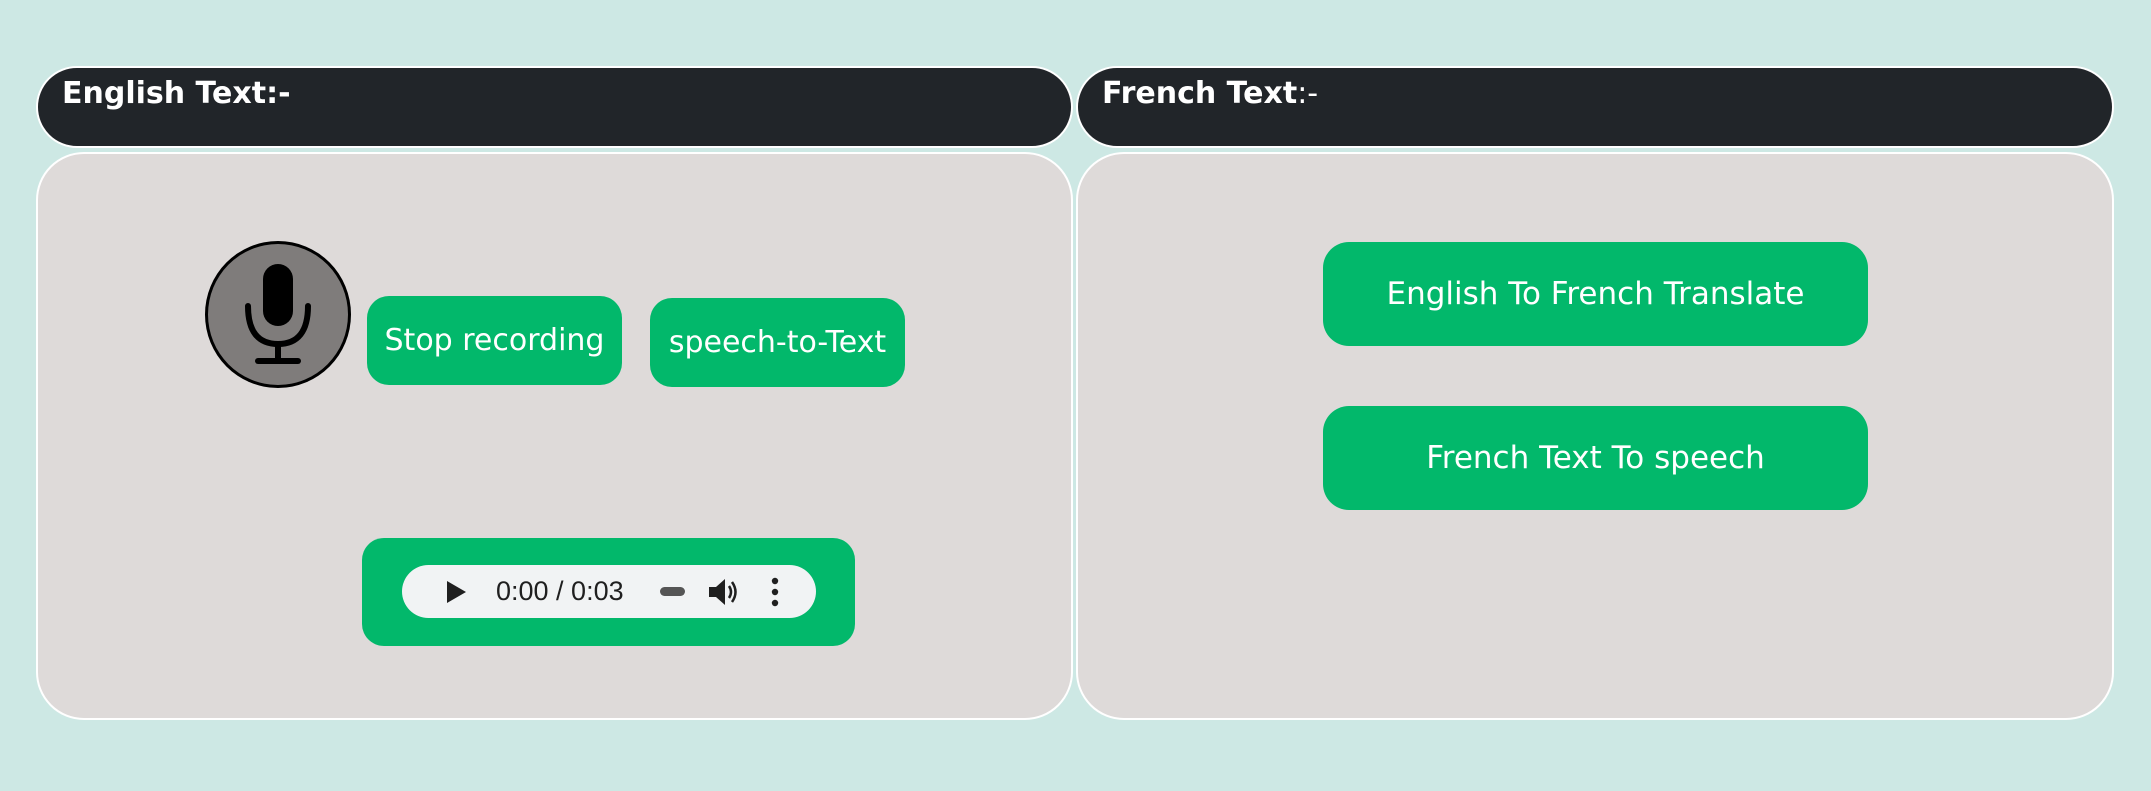  I want to click on volume-icon, so click(723, 592).